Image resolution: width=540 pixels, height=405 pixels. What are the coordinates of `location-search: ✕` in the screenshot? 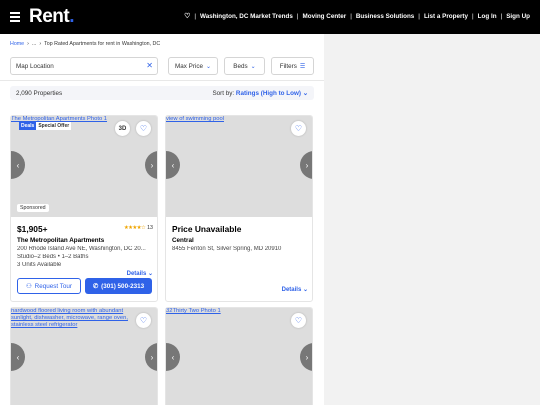 It's located at (84, 66).